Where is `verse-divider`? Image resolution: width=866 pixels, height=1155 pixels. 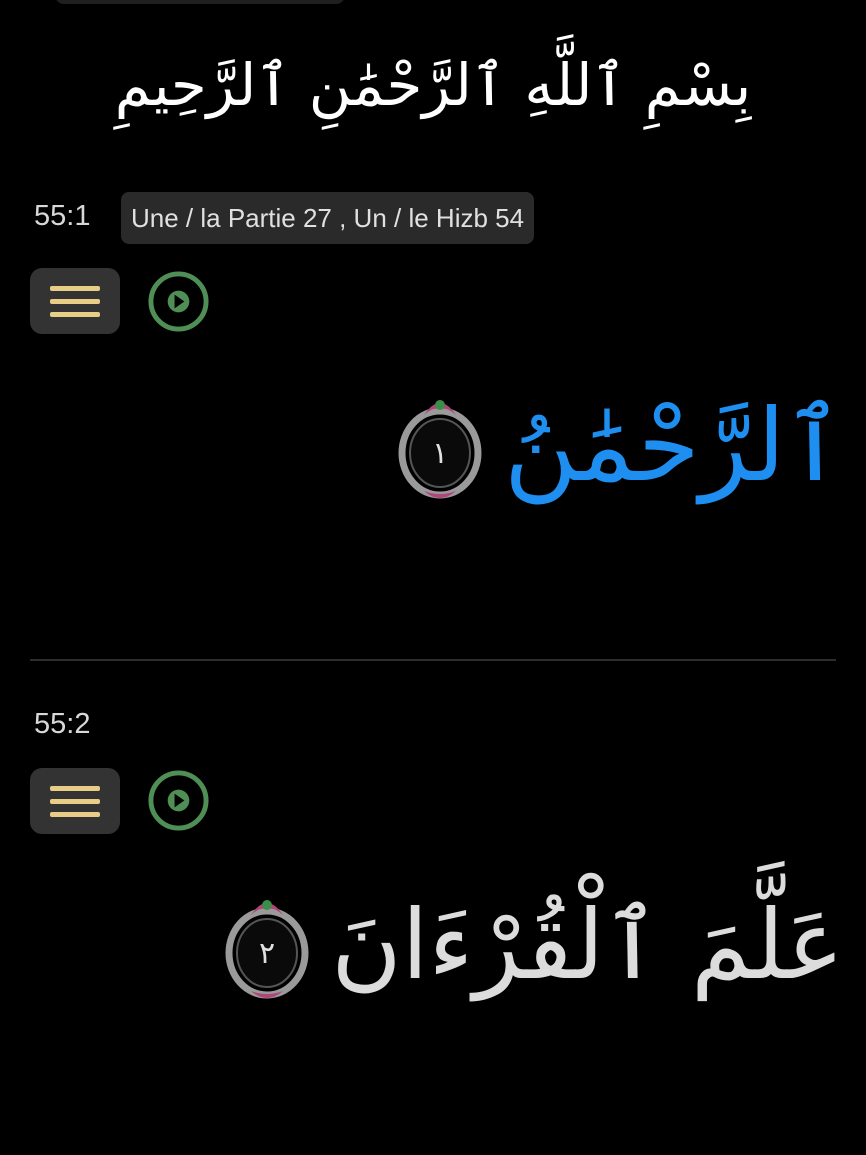
verse-divider is located at coordinates (433, 660).